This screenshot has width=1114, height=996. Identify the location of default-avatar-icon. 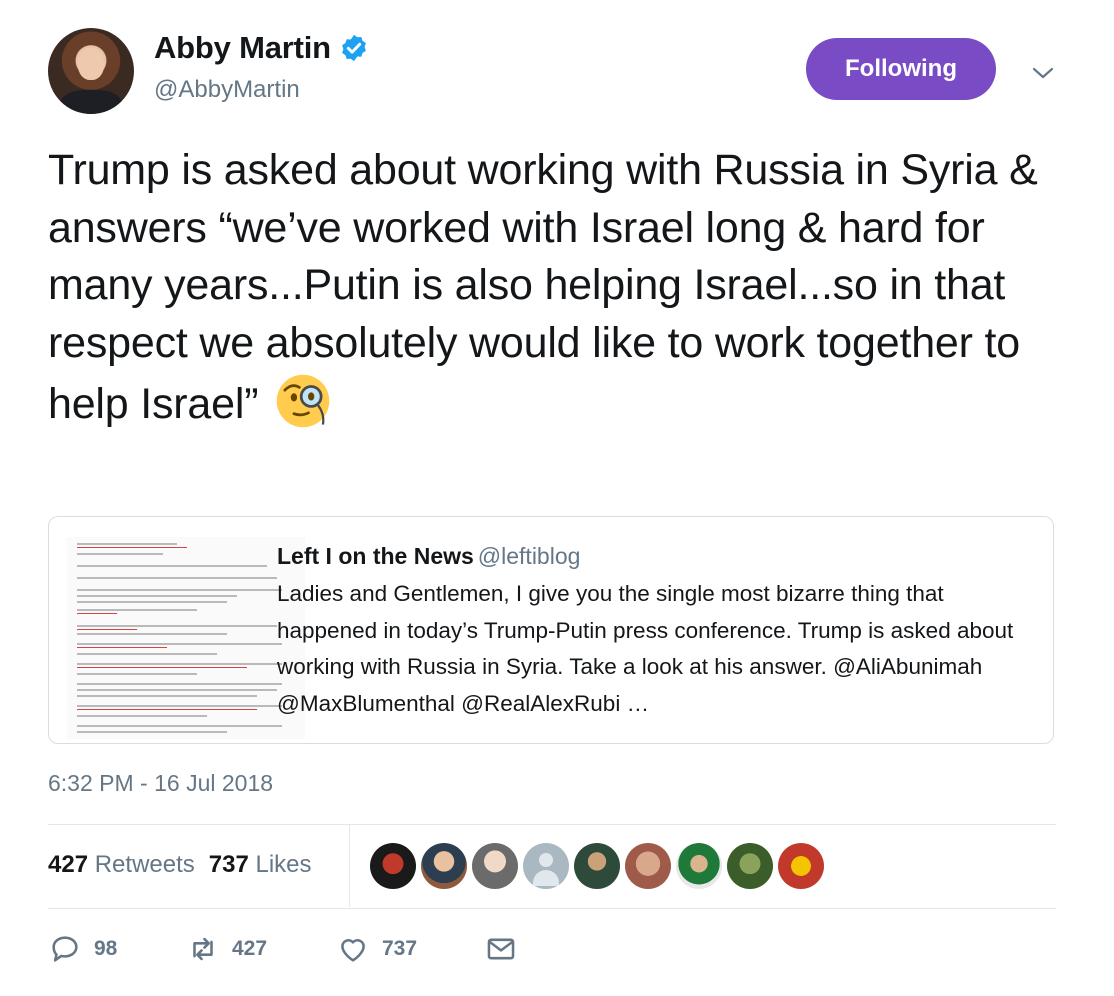
(546, 866).